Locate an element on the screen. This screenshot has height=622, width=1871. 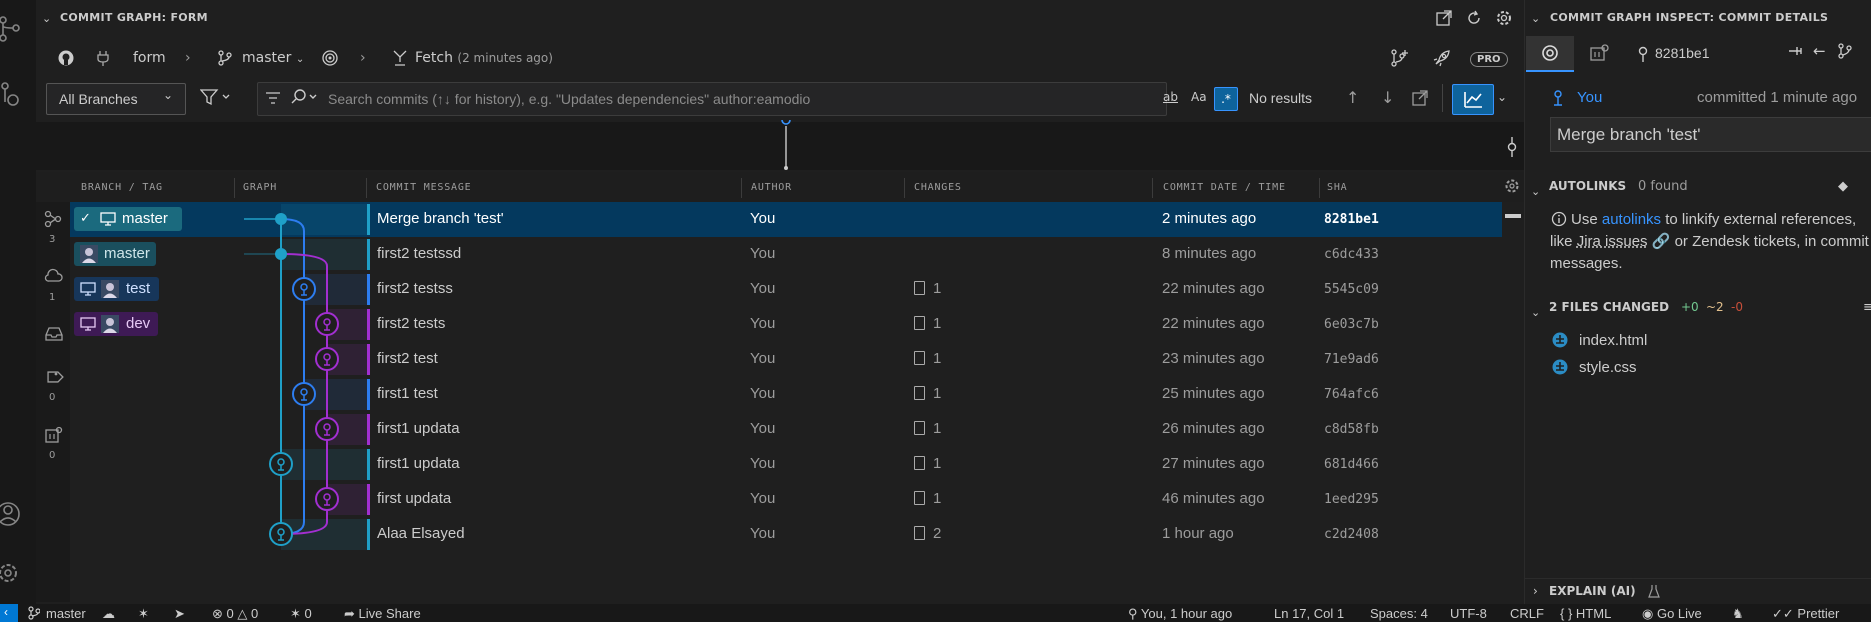
fetch-icon is located at coordinates (400, 58).